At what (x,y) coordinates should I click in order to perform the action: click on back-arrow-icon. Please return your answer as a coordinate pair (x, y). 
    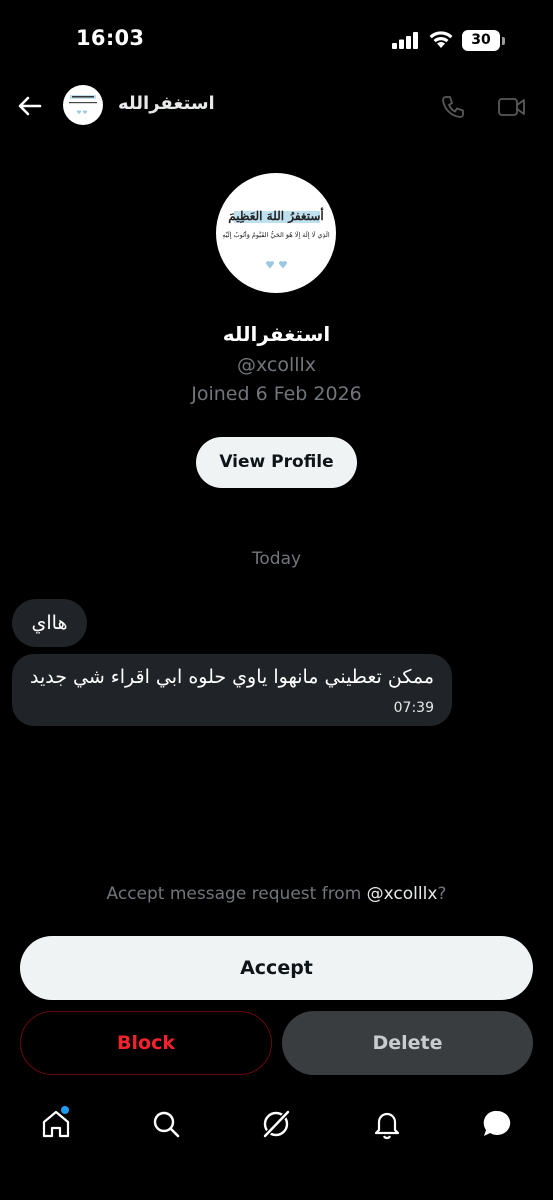
    Looking at the image, I should click on (30, 106).